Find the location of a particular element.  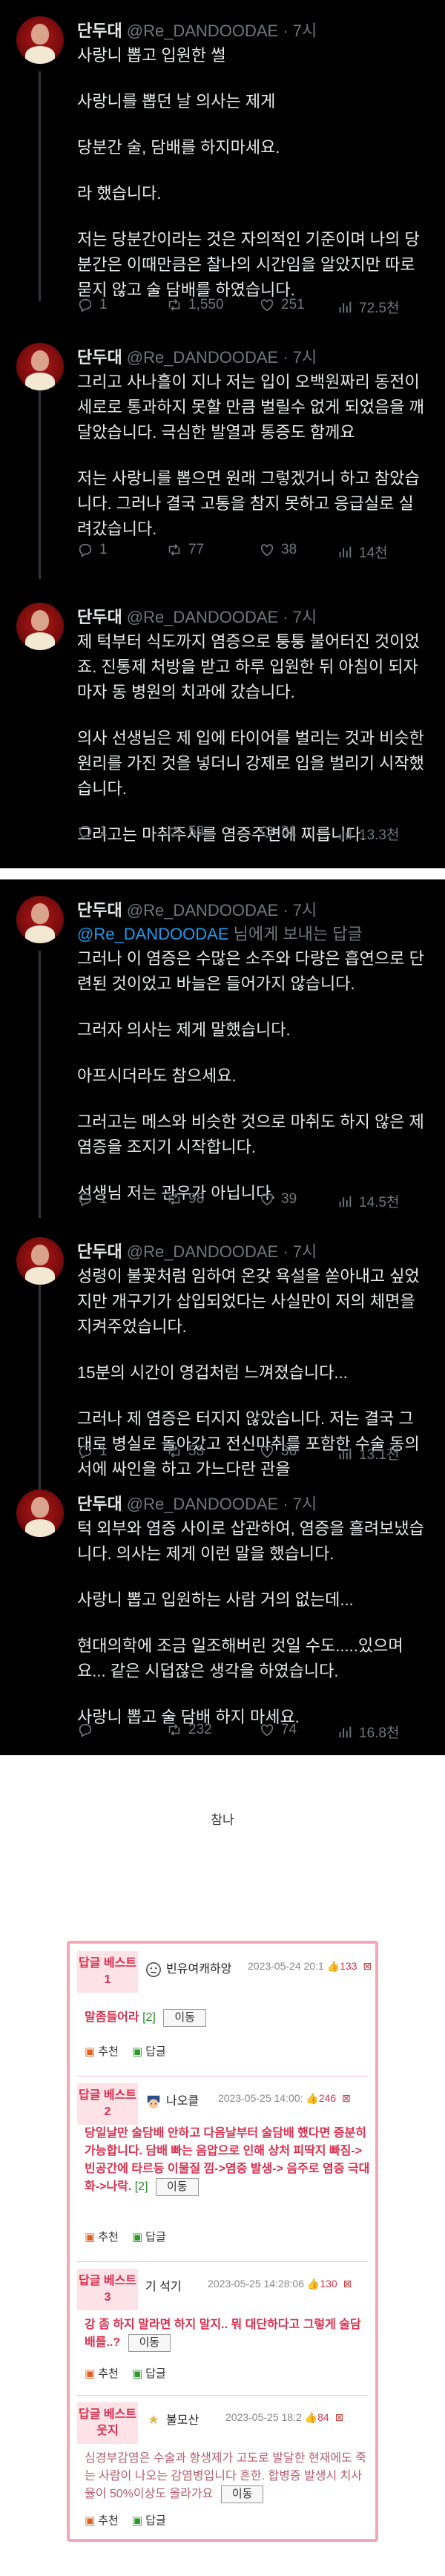

like-button: 74 is located at coordinates (278, 1730).